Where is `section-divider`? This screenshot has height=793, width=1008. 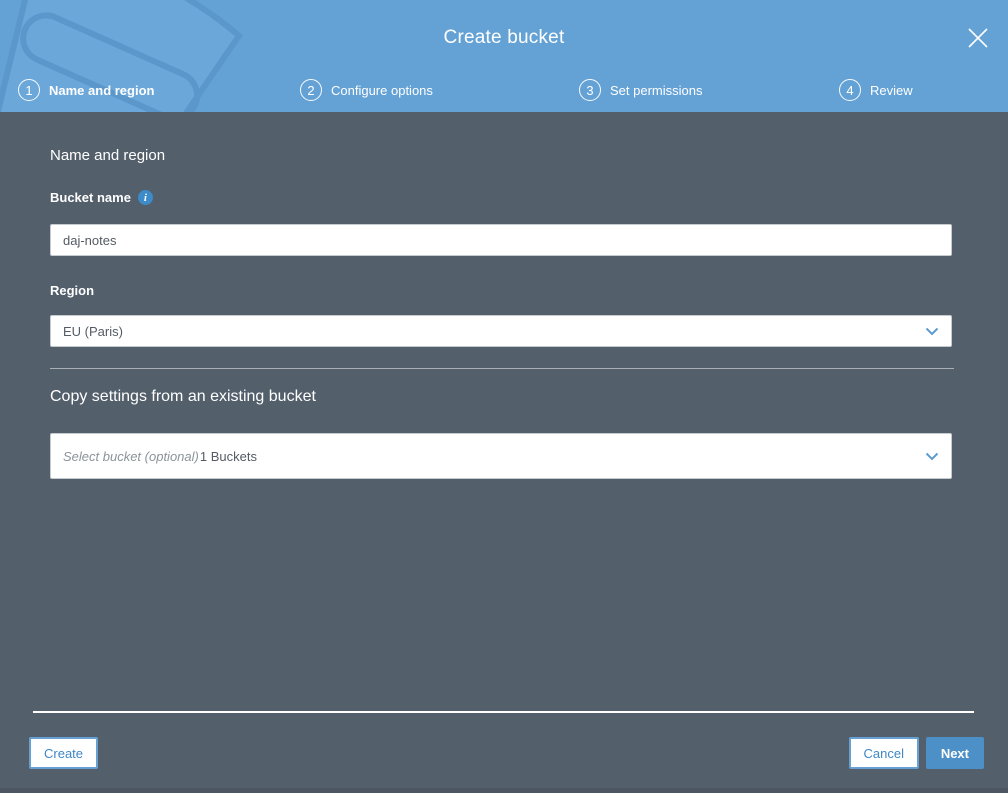
section-divider is located at coordinates (502, 368).